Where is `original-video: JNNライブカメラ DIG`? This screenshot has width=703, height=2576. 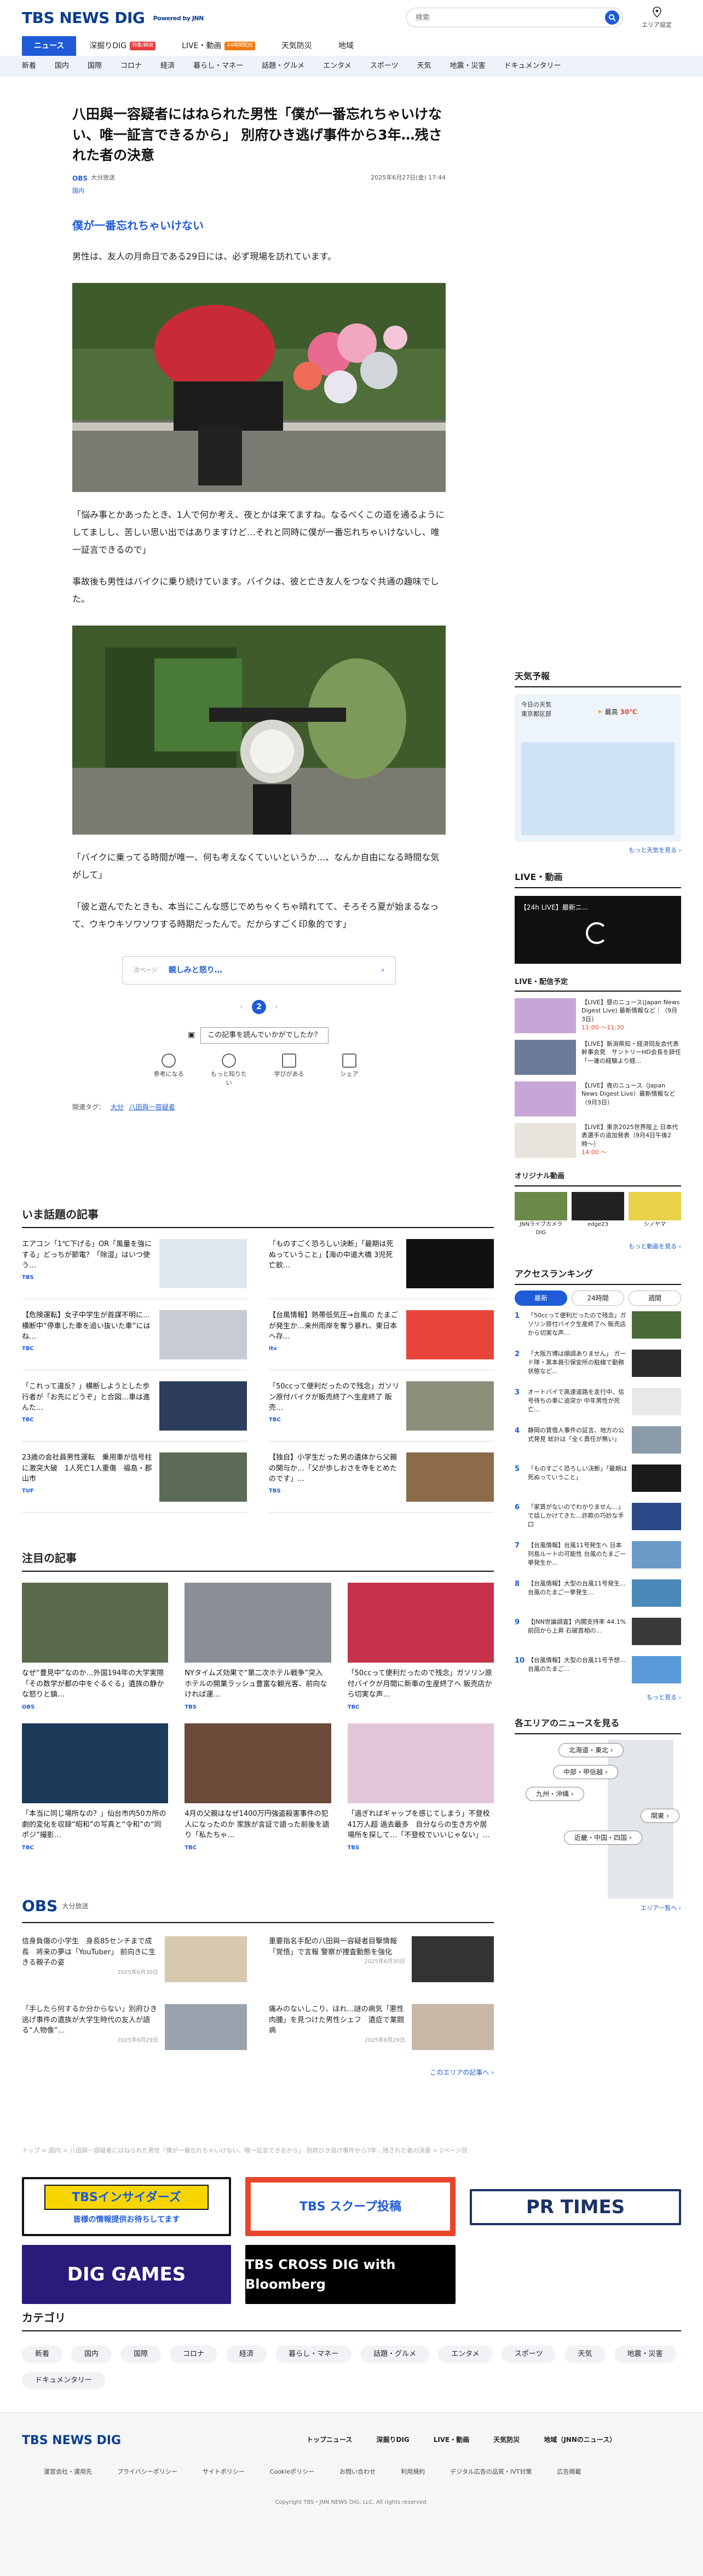
original-video: JNNライブカメラ DIG is located at coordinates (541, 1214).